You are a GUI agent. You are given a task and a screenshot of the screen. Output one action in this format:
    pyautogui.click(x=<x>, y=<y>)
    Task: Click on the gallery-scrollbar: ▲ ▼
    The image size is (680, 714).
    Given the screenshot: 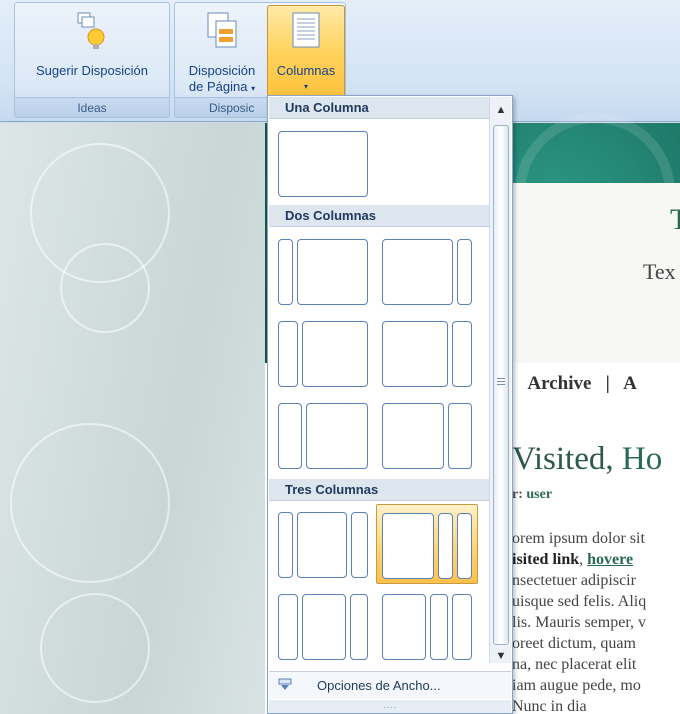 What is the action you would take?
    pyautogui.click(x=500, y=380)
    